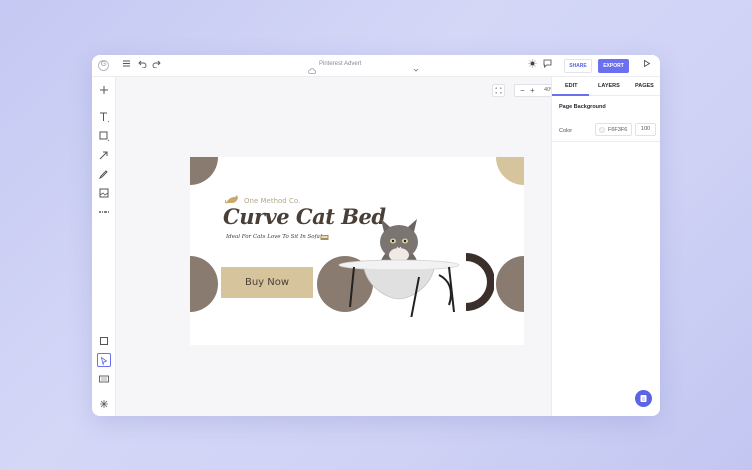  What do you see at coordinates (498, 90) in the screenshot?
I see `fit-screen-button` at bounding box center [498, 90].